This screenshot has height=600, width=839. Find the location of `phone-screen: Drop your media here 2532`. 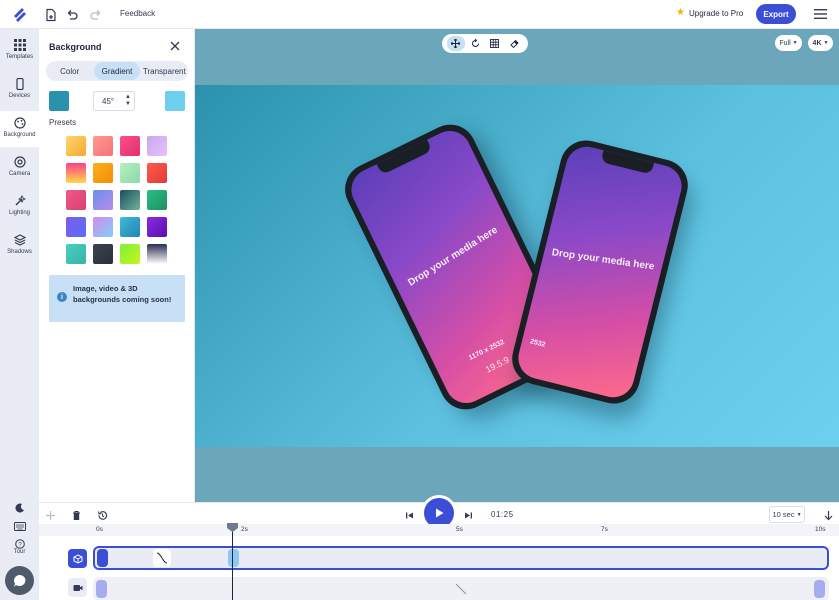

phone-screen: Drop your media here 2532 is located at coordinates (600, 272).